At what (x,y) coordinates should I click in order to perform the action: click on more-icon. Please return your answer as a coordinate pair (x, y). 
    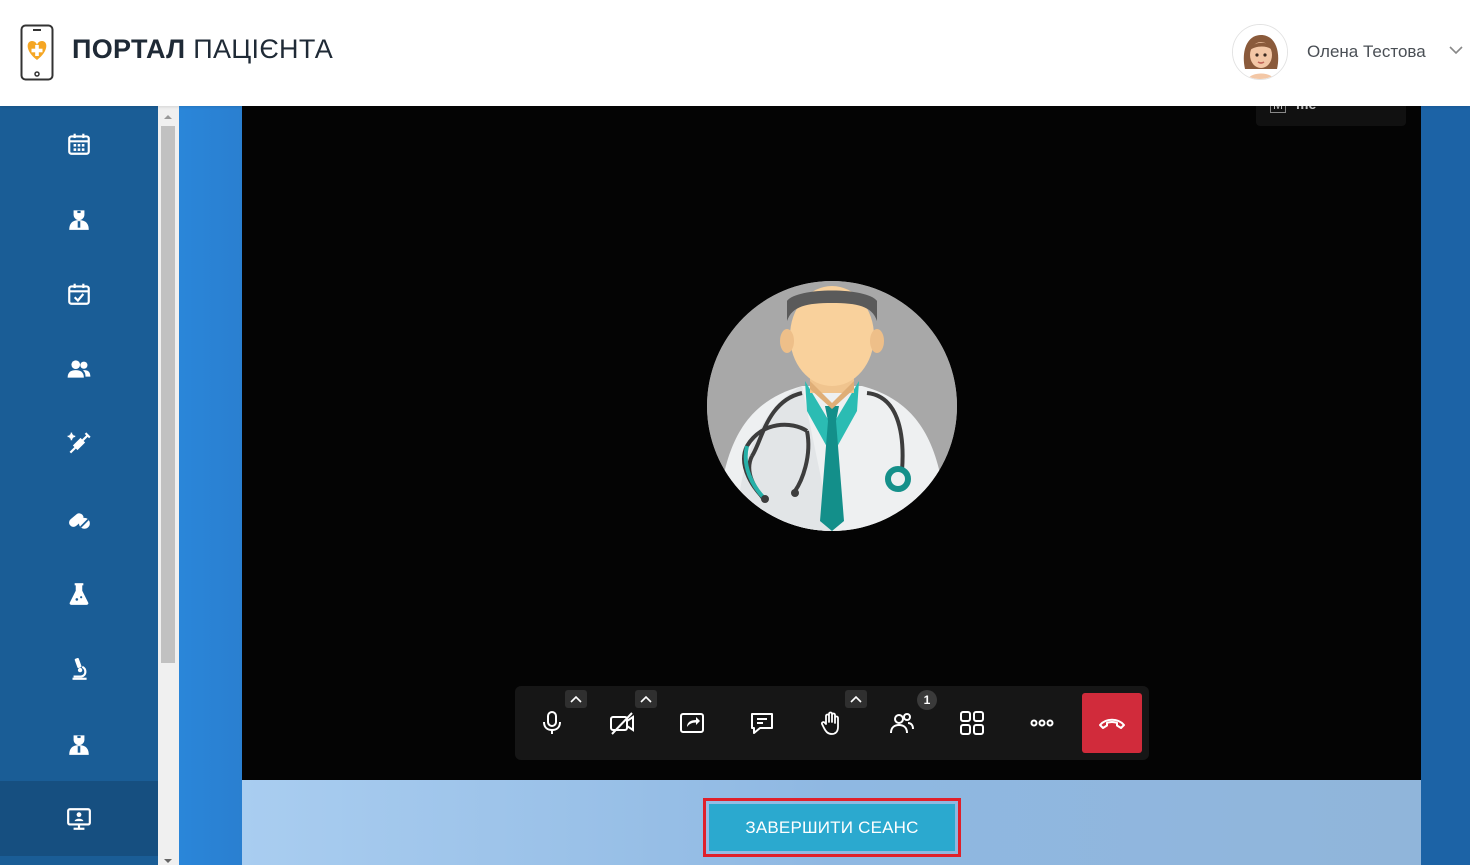
    Looking at the image, I should click on (1042, 723).